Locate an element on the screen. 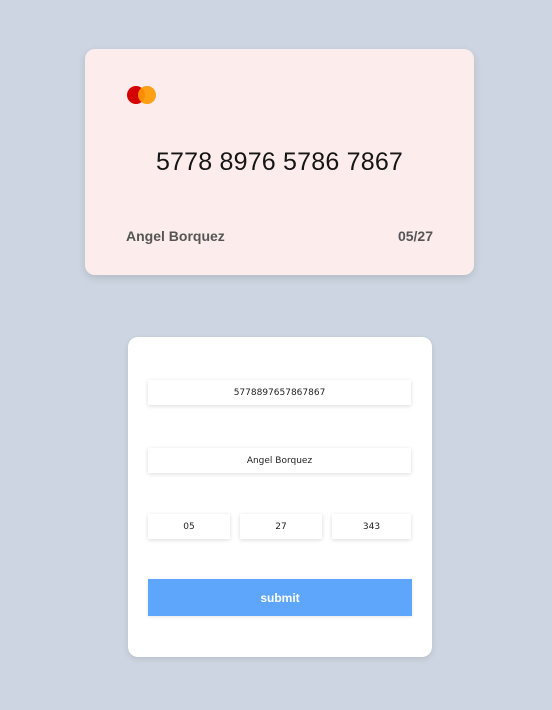 The width and height of the screenshot is (552, 710). card-holder-input is located at coordinates (279, 460).